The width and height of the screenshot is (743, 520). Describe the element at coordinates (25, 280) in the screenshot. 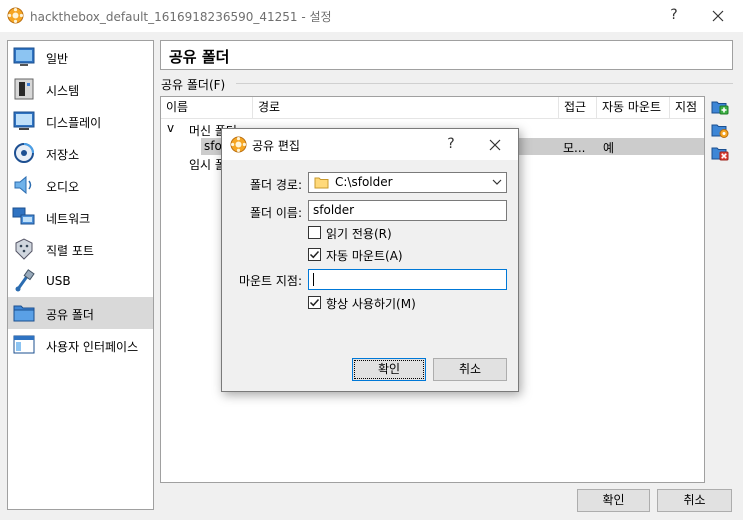

I see `usb-icon` at that location.